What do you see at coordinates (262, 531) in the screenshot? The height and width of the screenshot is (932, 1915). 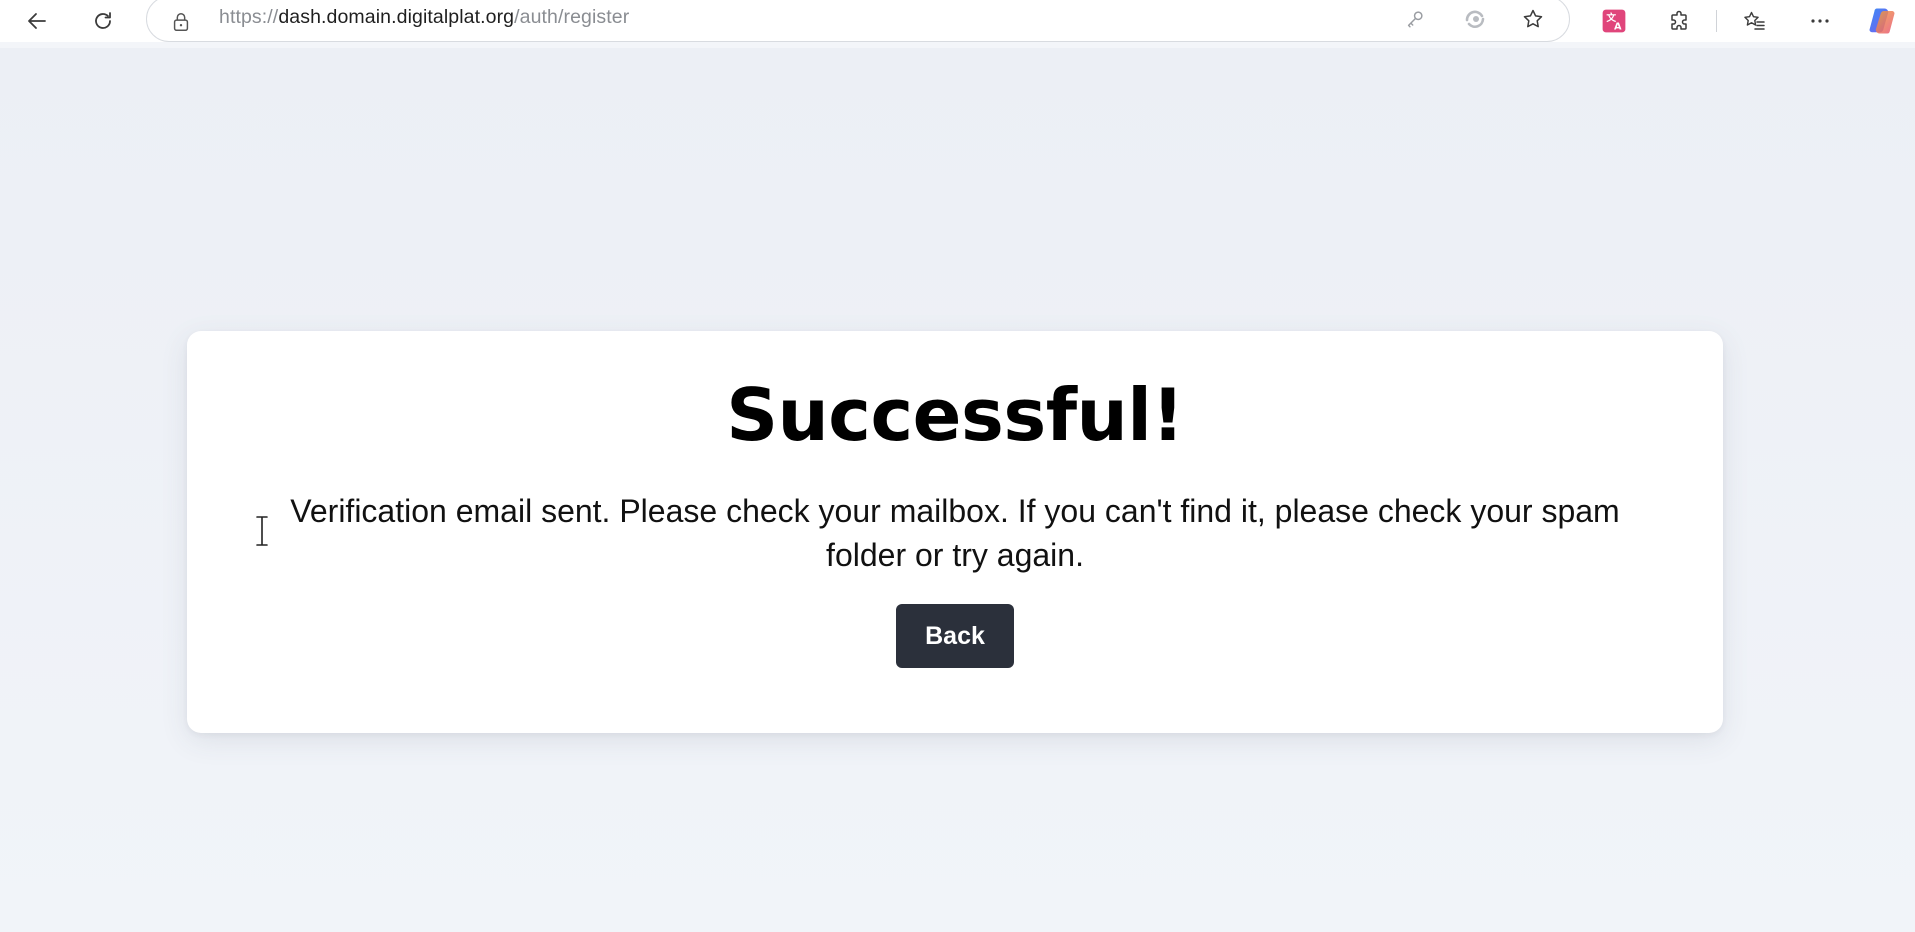 I see `text-cursor-icon` at bounding box center [262, 531].